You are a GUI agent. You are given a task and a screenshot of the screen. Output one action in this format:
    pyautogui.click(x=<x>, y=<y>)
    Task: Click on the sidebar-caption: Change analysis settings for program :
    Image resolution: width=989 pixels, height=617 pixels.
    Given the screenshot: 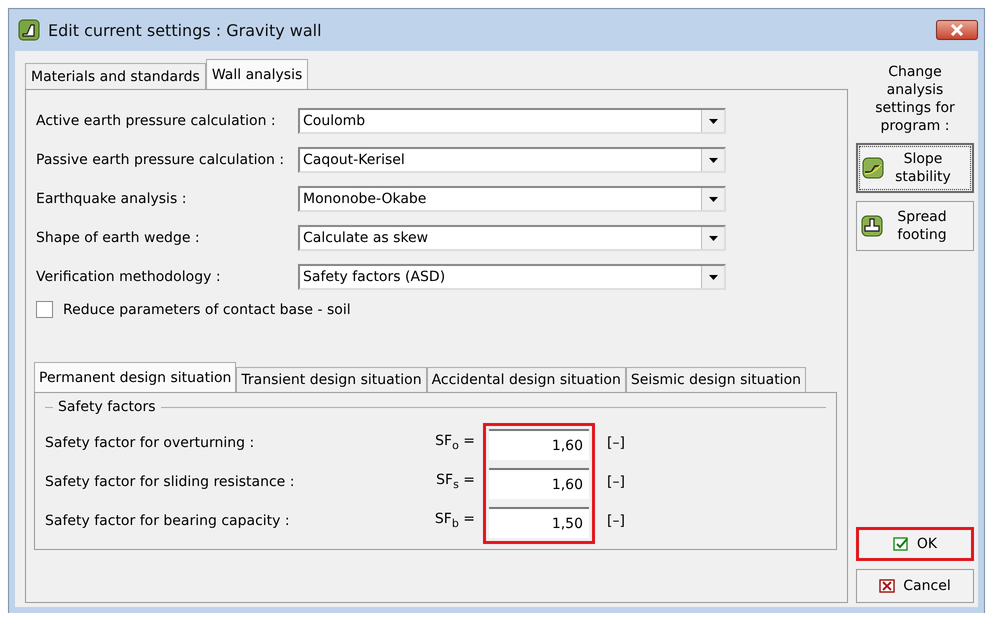 What is the action you would take?
    pyautogui.click(x=915, y=99)
    